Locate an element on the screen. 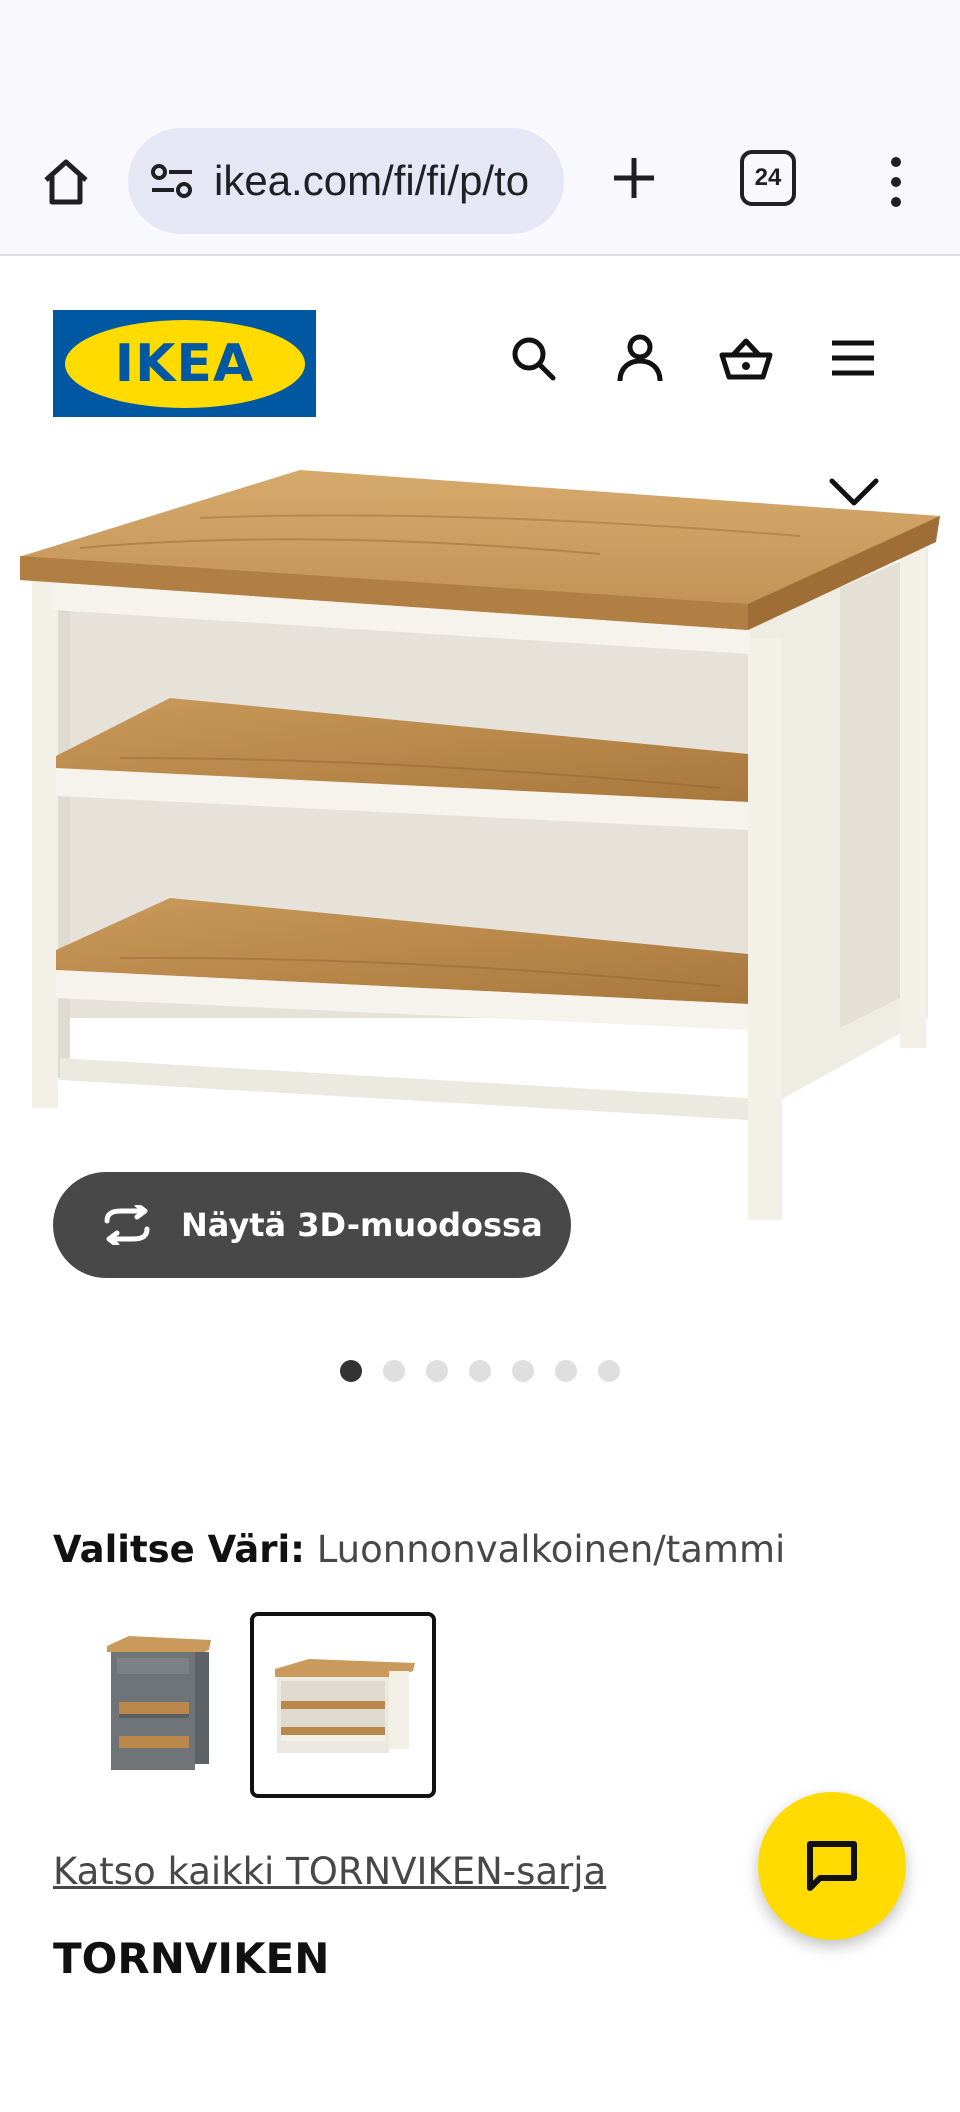 The height and width of the screenshot is (2112, 960). basket-button is located at coordinates (746, 358).